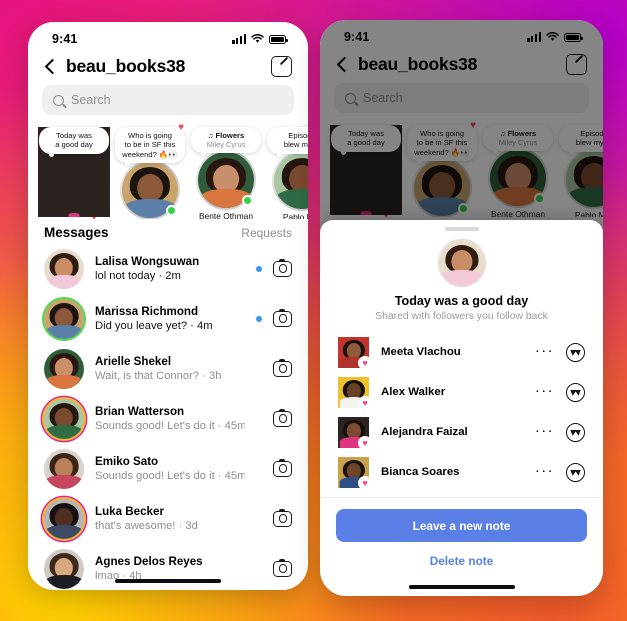 Image resolution: width=627 pixels, height=621 pixels. I want to click on cellular-bars-icon, so click(239, 39).